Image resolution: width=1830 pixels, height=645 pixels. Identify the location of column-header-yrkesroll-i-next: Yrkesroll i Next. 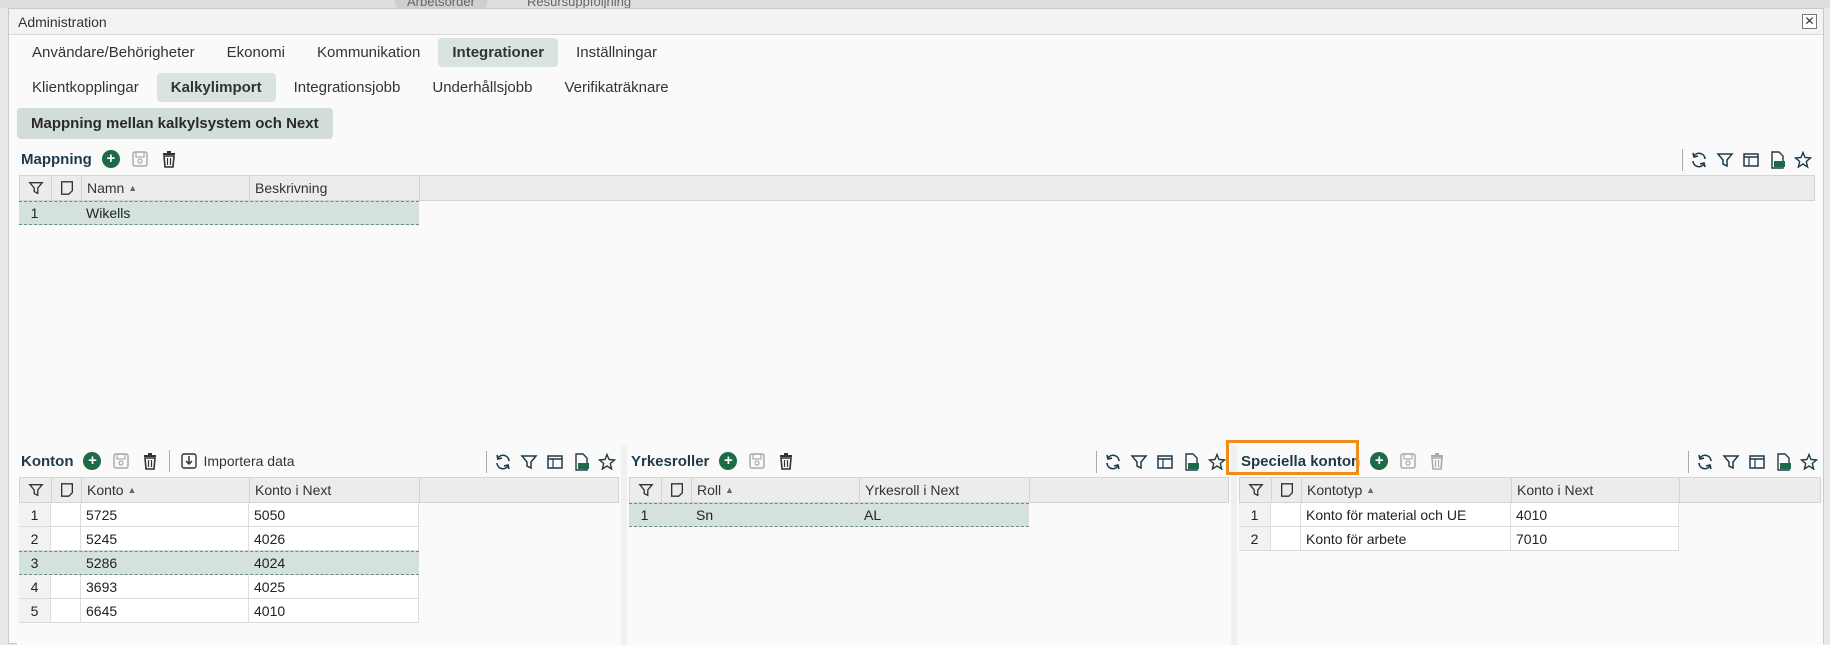
(945, 490).